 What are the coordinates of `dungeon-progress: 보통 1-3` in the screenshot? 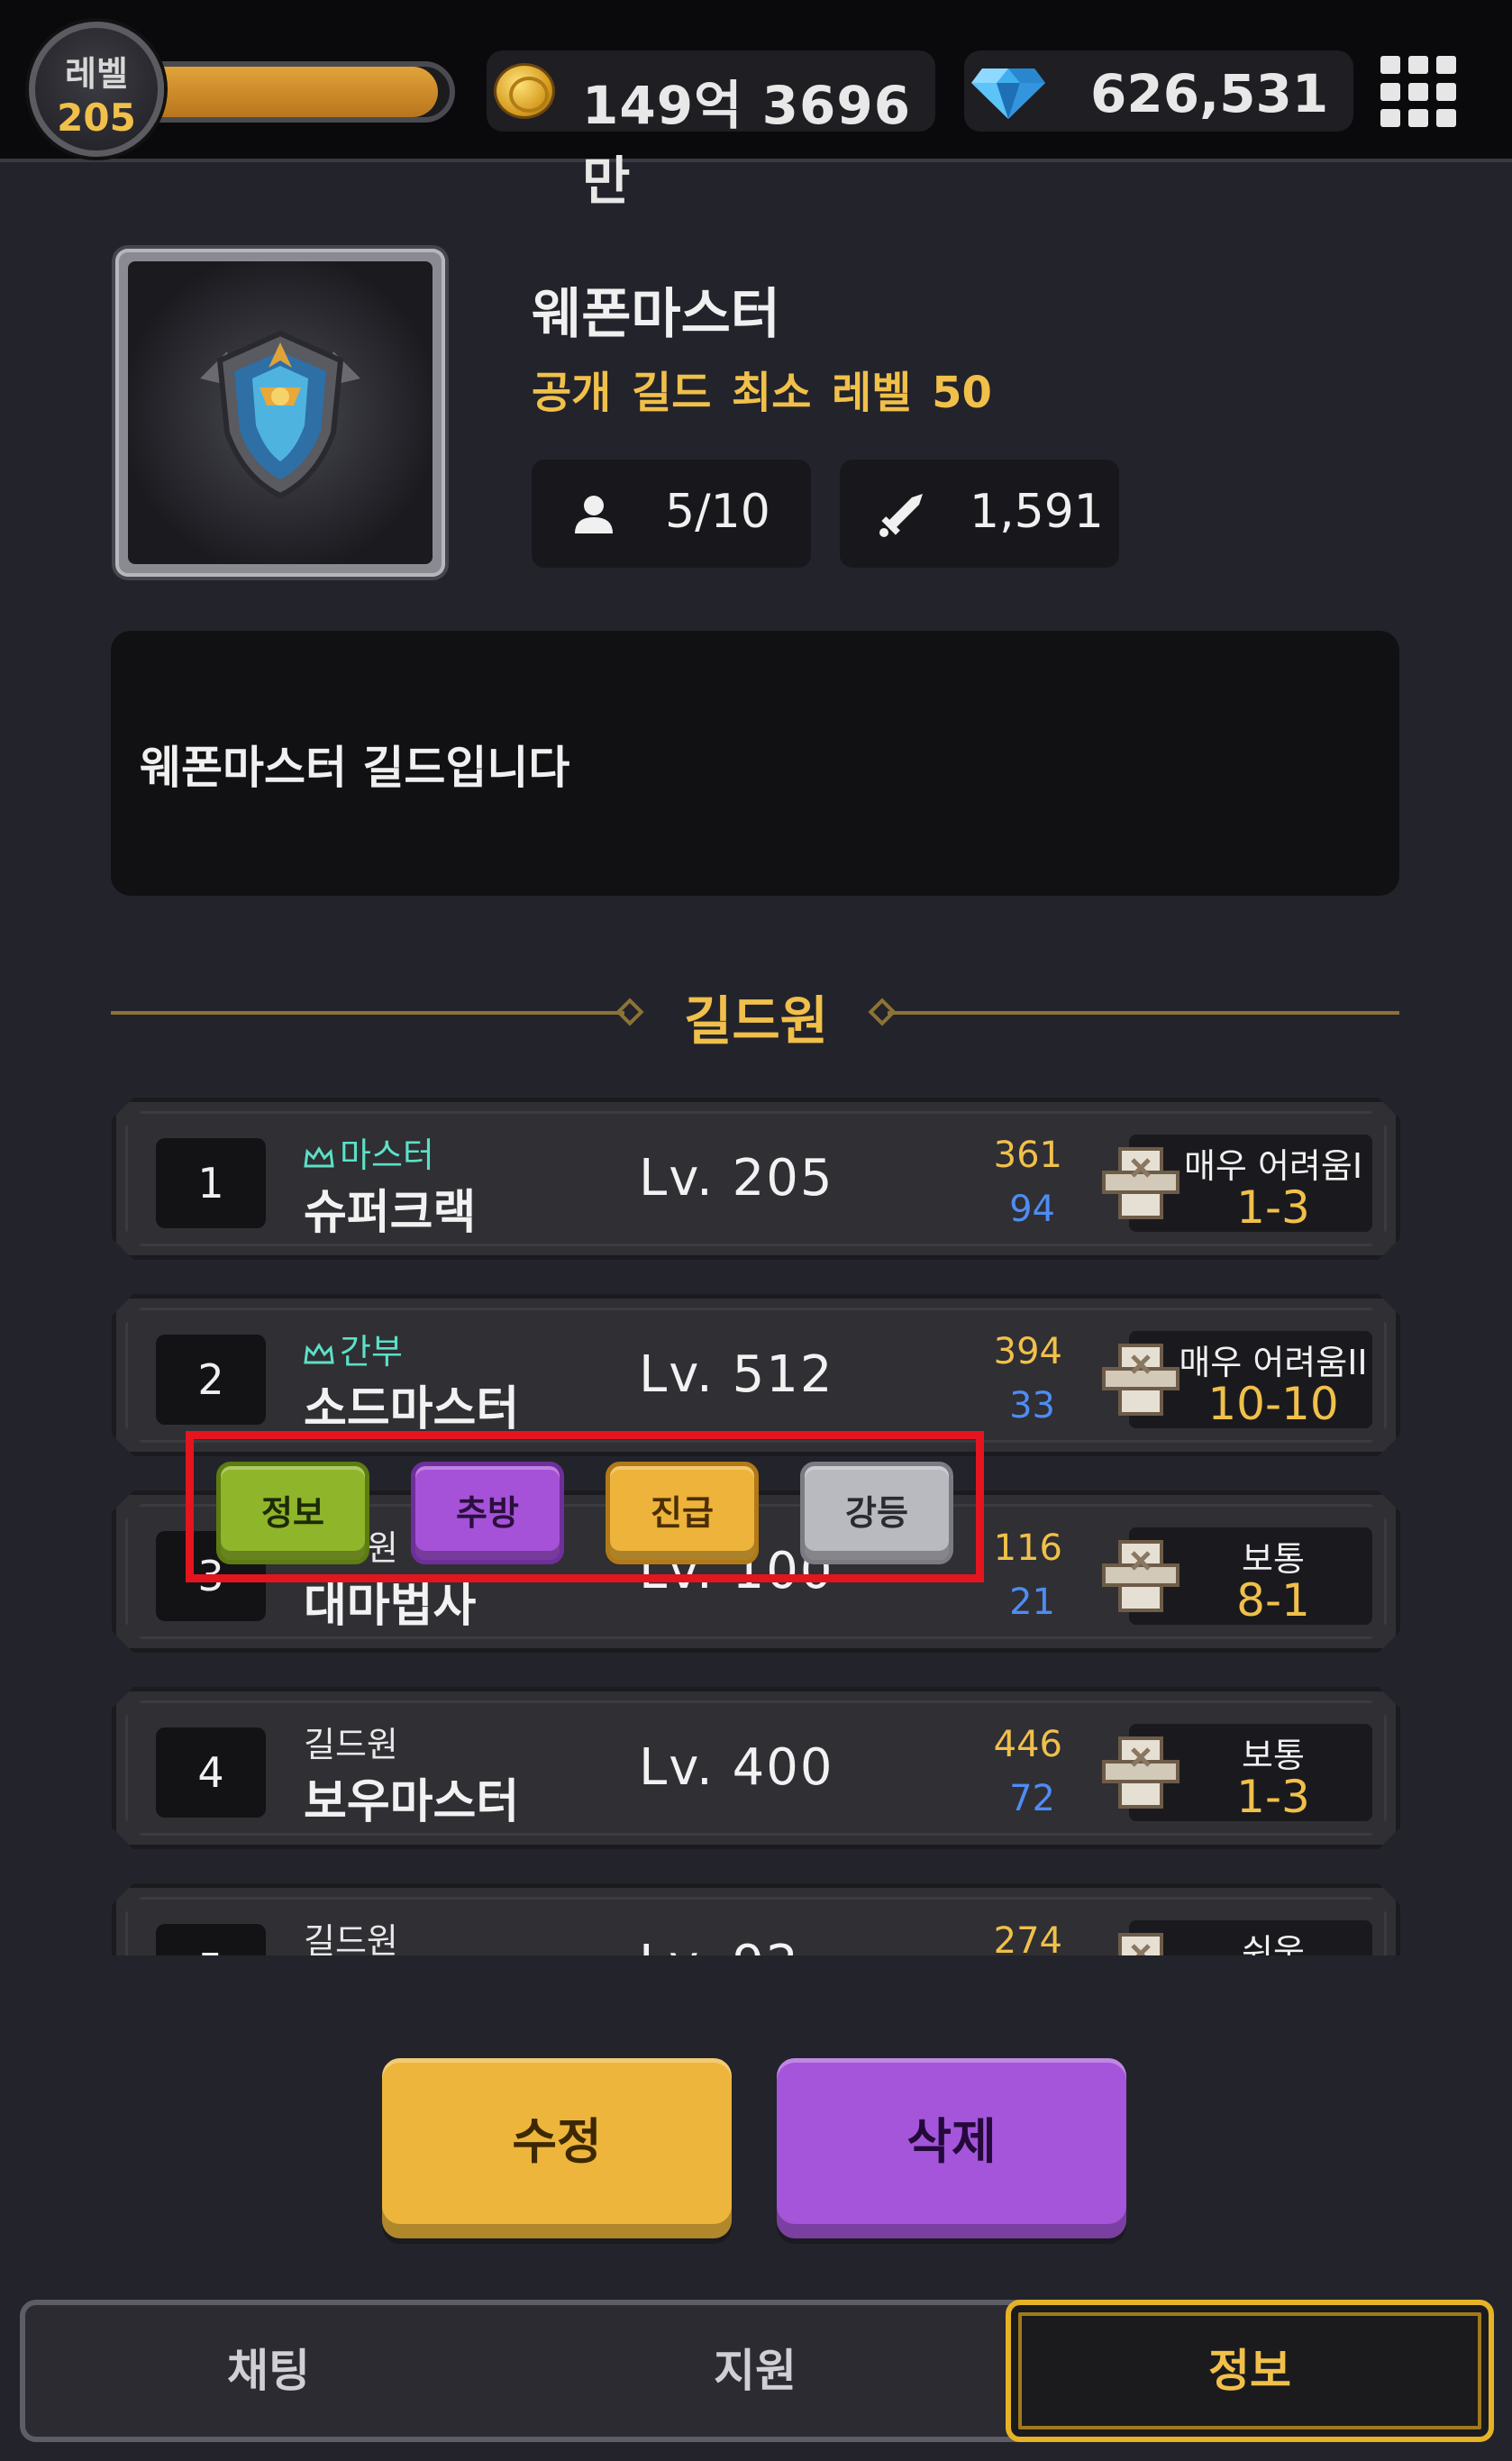 It's located at (1250, 1773).